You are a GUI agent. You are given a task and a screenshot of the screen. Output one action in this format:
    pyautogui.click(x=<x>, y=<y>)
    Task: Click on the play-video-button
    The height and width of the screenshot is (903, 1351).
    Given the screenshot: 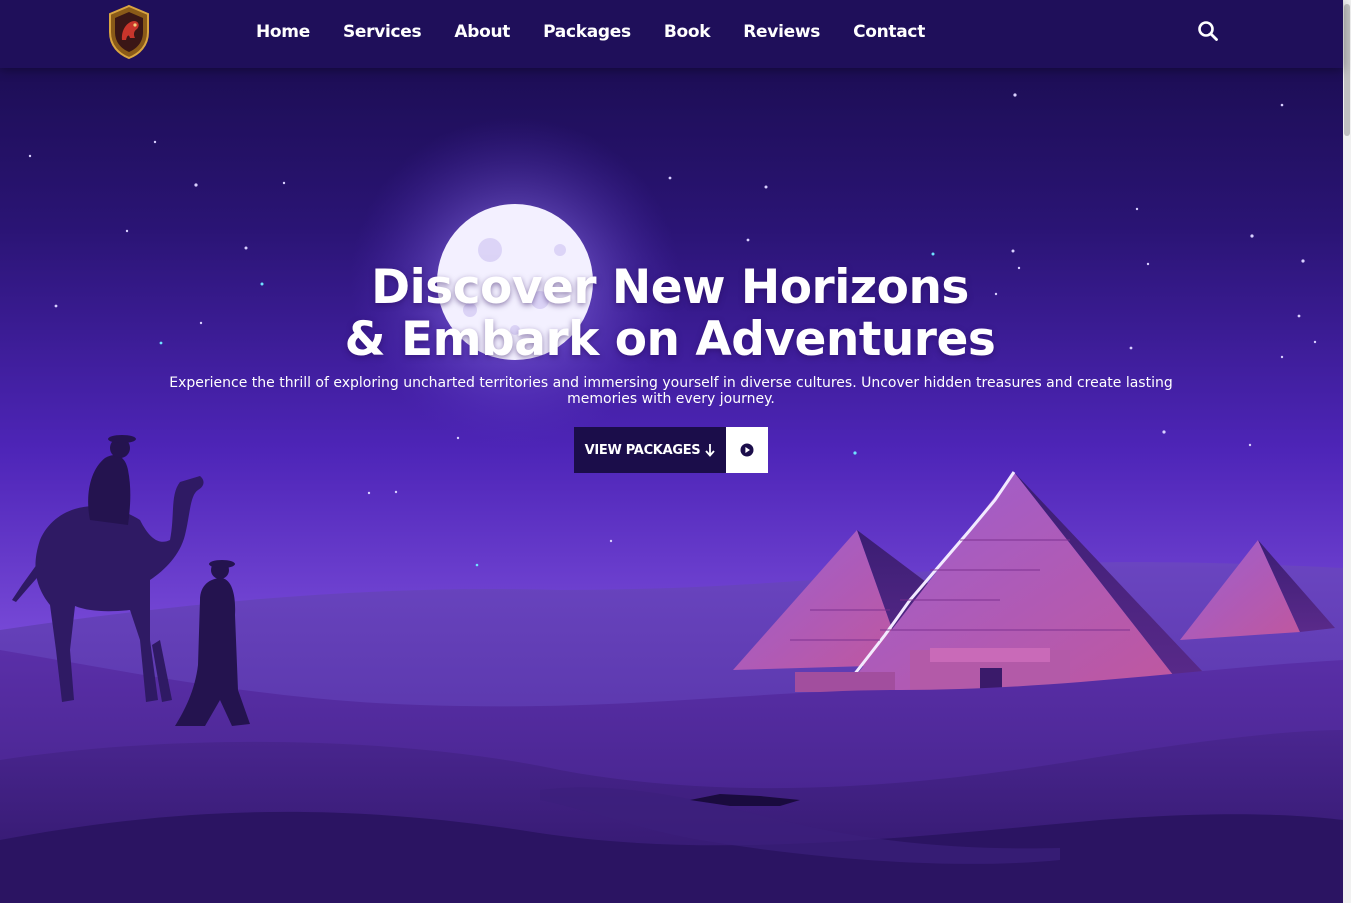 What is the action you would take?
    pyautogui.click(x=747, y=450)
    